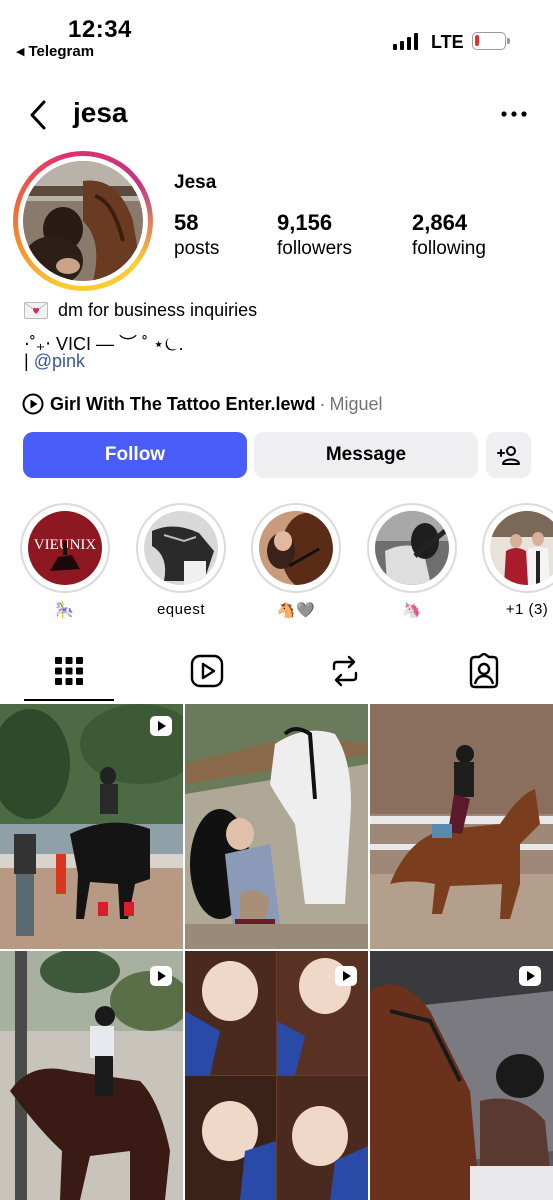 The width and height of the screenshot is (553, 1200). What do you see at coordinates (405, 41) in the screenshot?
I see `signal-icon` at bounding box center [405, 41].